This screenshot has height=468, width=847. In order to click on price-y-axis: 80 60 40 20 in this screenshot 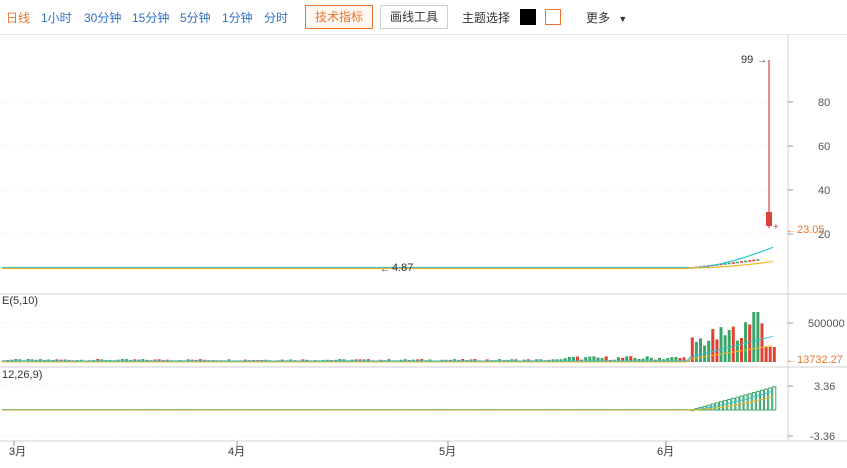, I will do `click(809, 169)`.